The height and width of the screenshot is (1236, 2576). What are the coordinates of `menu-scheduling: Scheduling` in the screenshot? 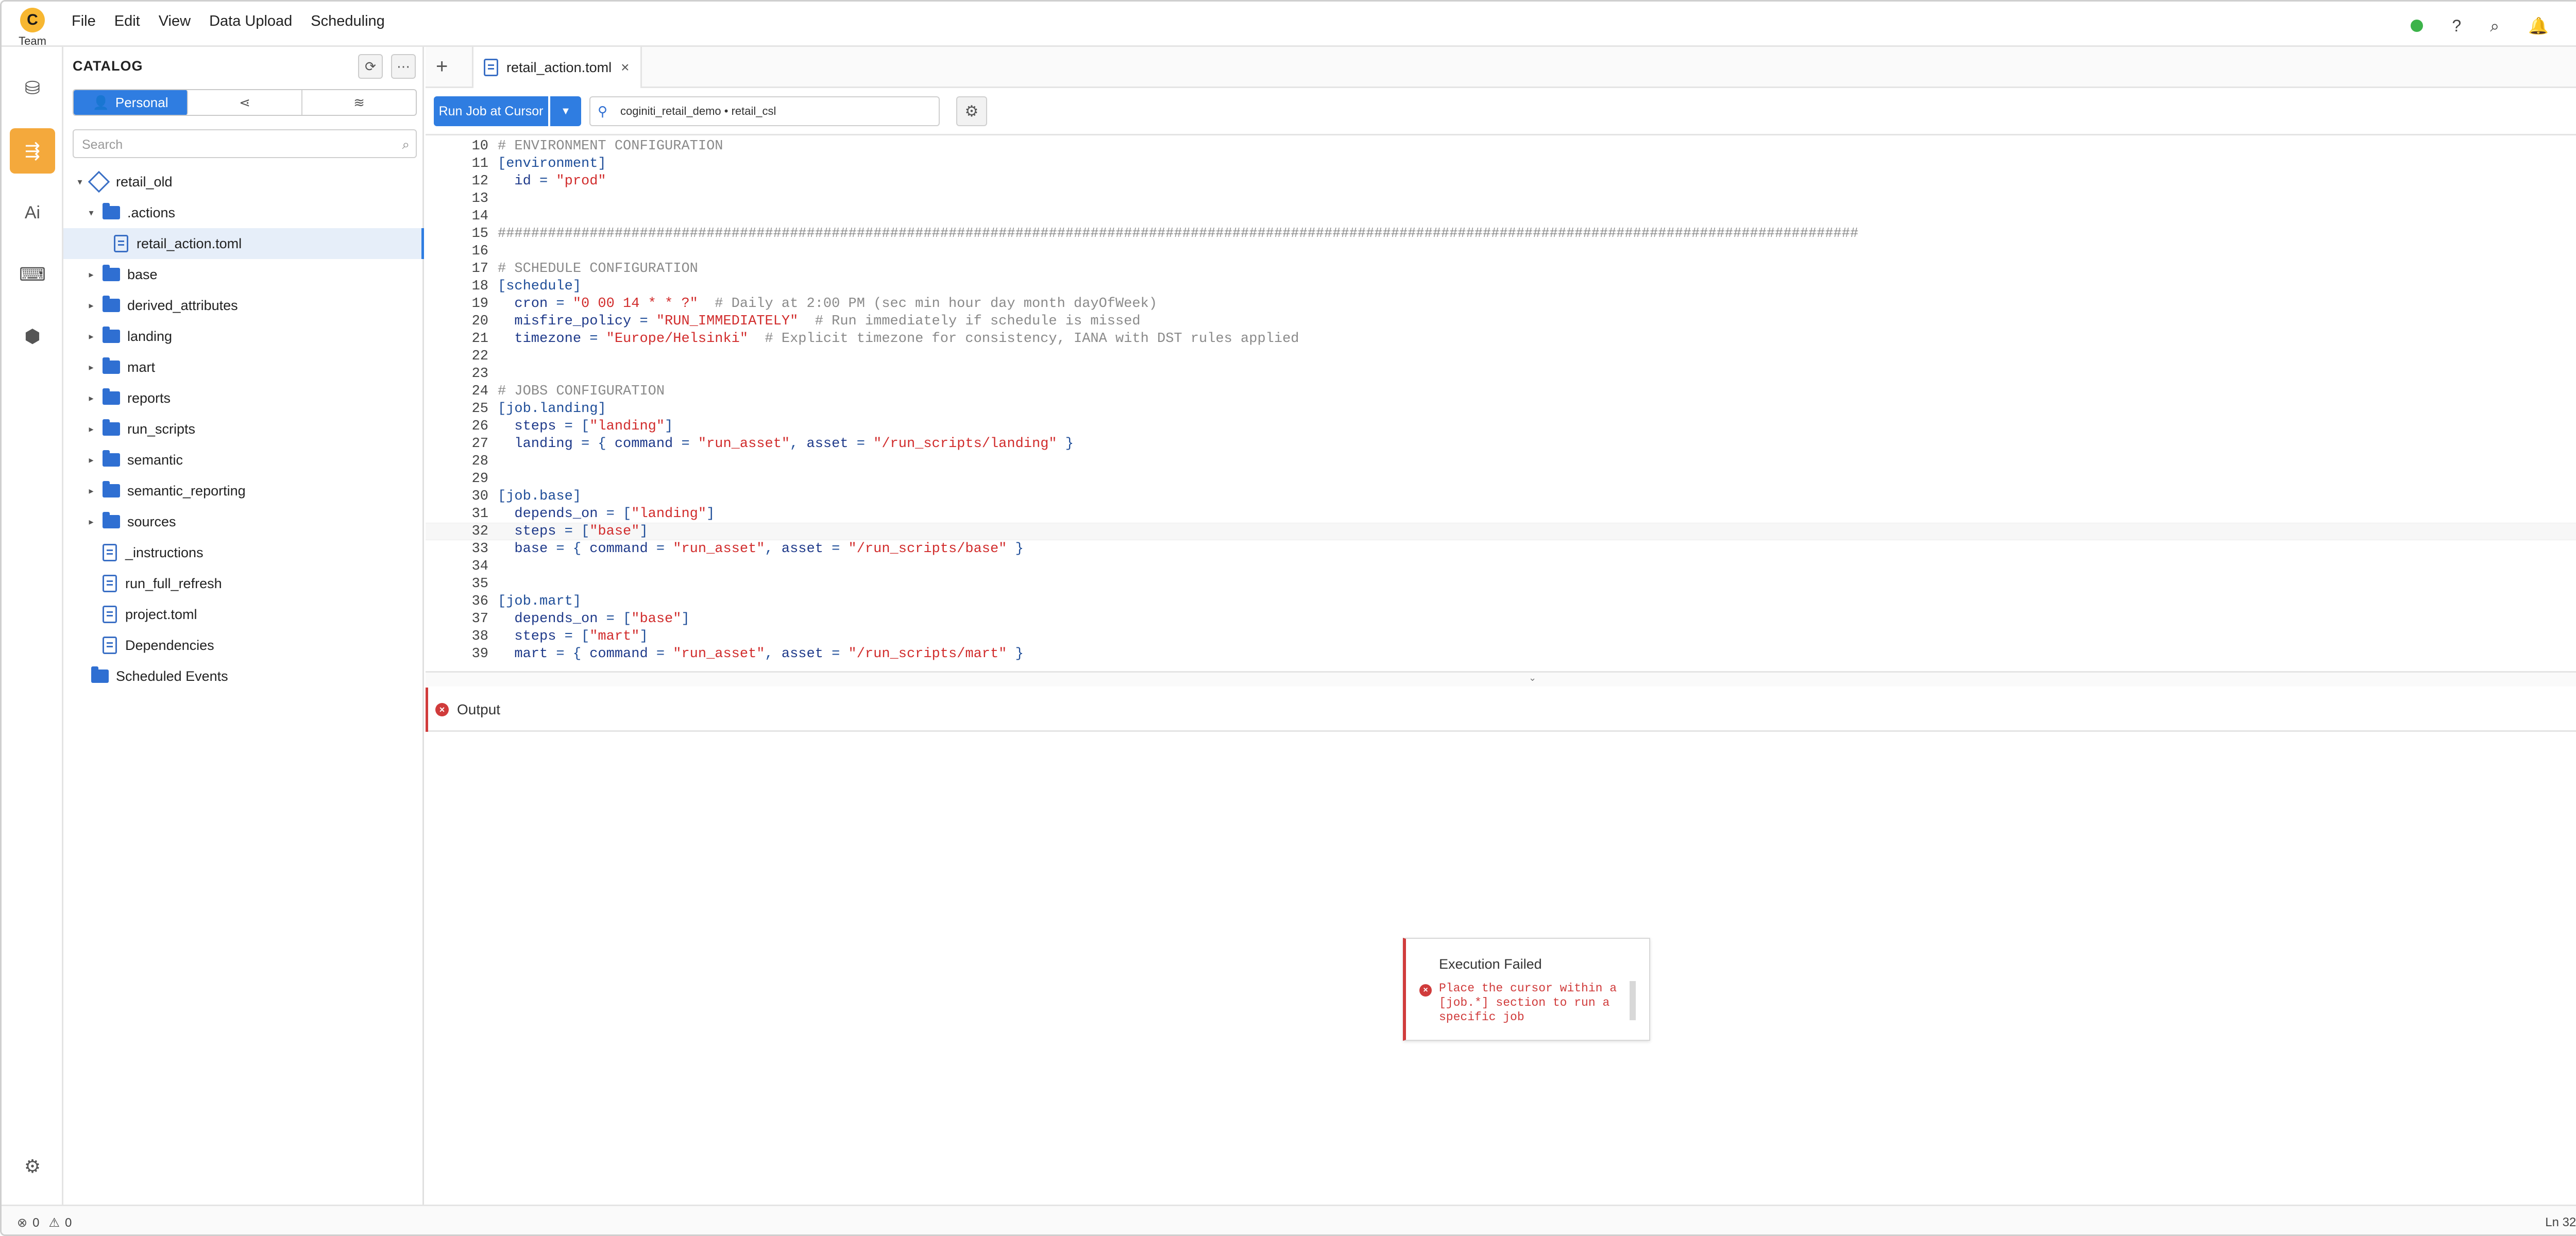 It's located at (348, 21).